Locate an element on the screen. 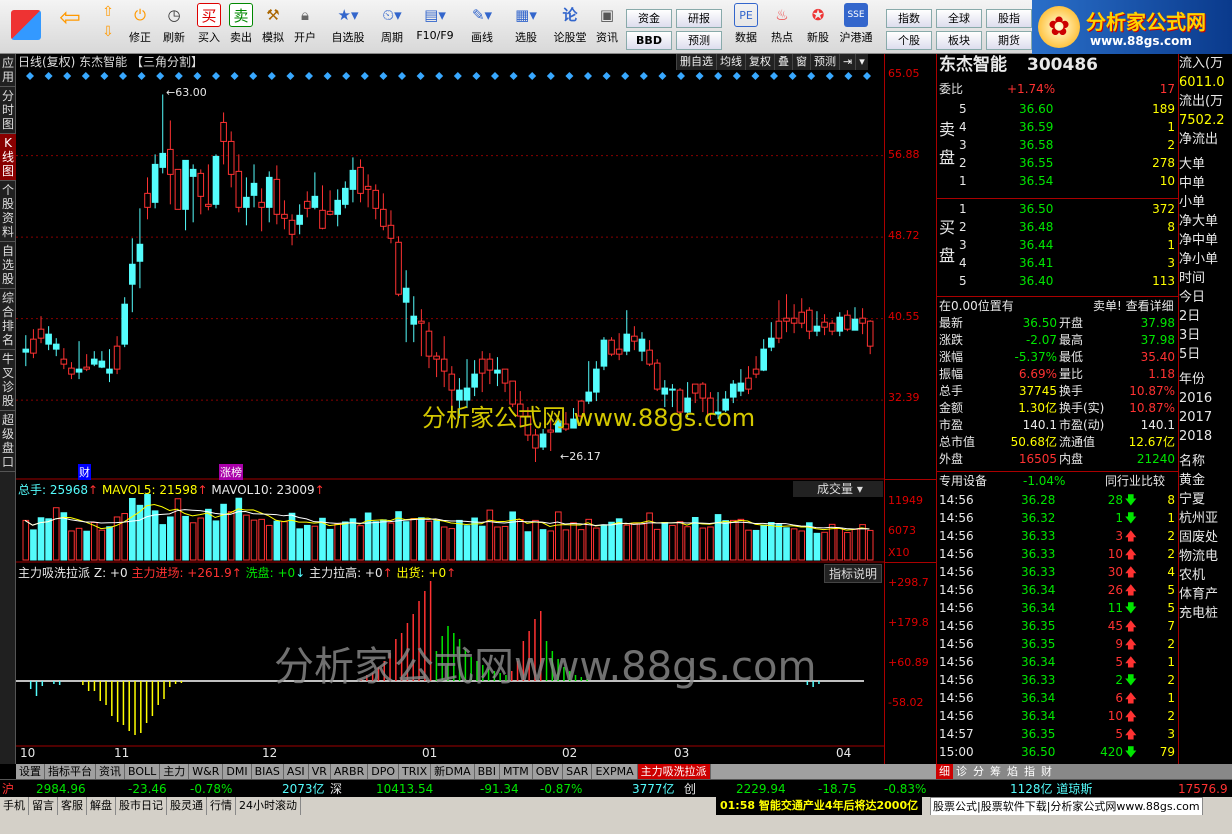 Image resolution: width=1232 pixels, height=834 pixels. back-button: ⇦ is located at coordinates (70, 27).